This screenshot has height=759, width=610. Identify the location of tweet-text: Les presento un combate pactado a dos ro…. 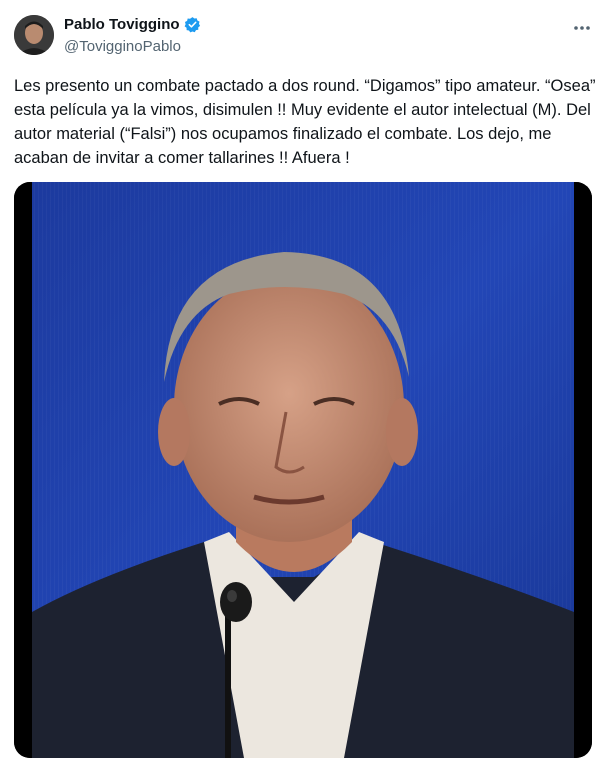
(307, 122).